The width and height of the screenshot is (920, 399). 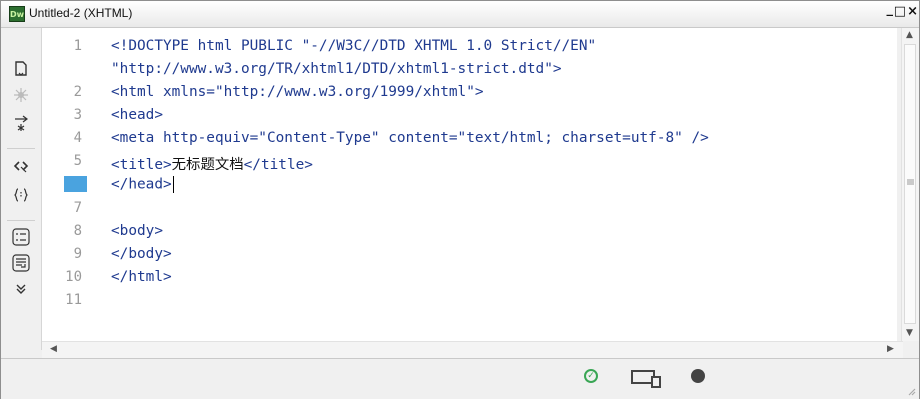 What do you see at coordinates (77, 138) in the screenshot?
I see `line-number: 4` at bounding box center [77, 138].